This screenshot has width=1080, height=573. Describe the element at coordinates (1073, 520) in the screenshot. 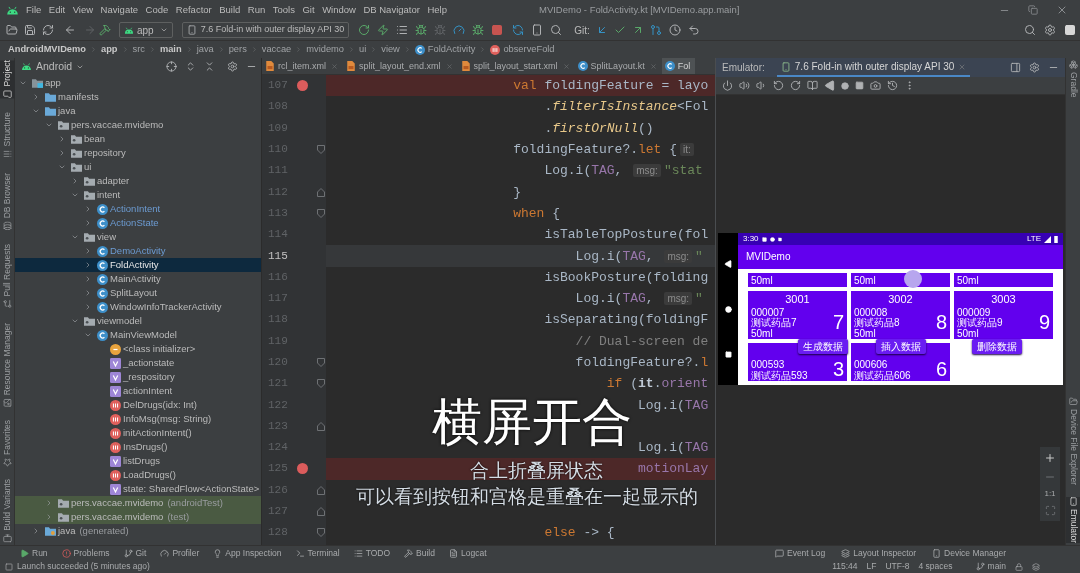

I see `tool-window-tab: Emulator` at that location.